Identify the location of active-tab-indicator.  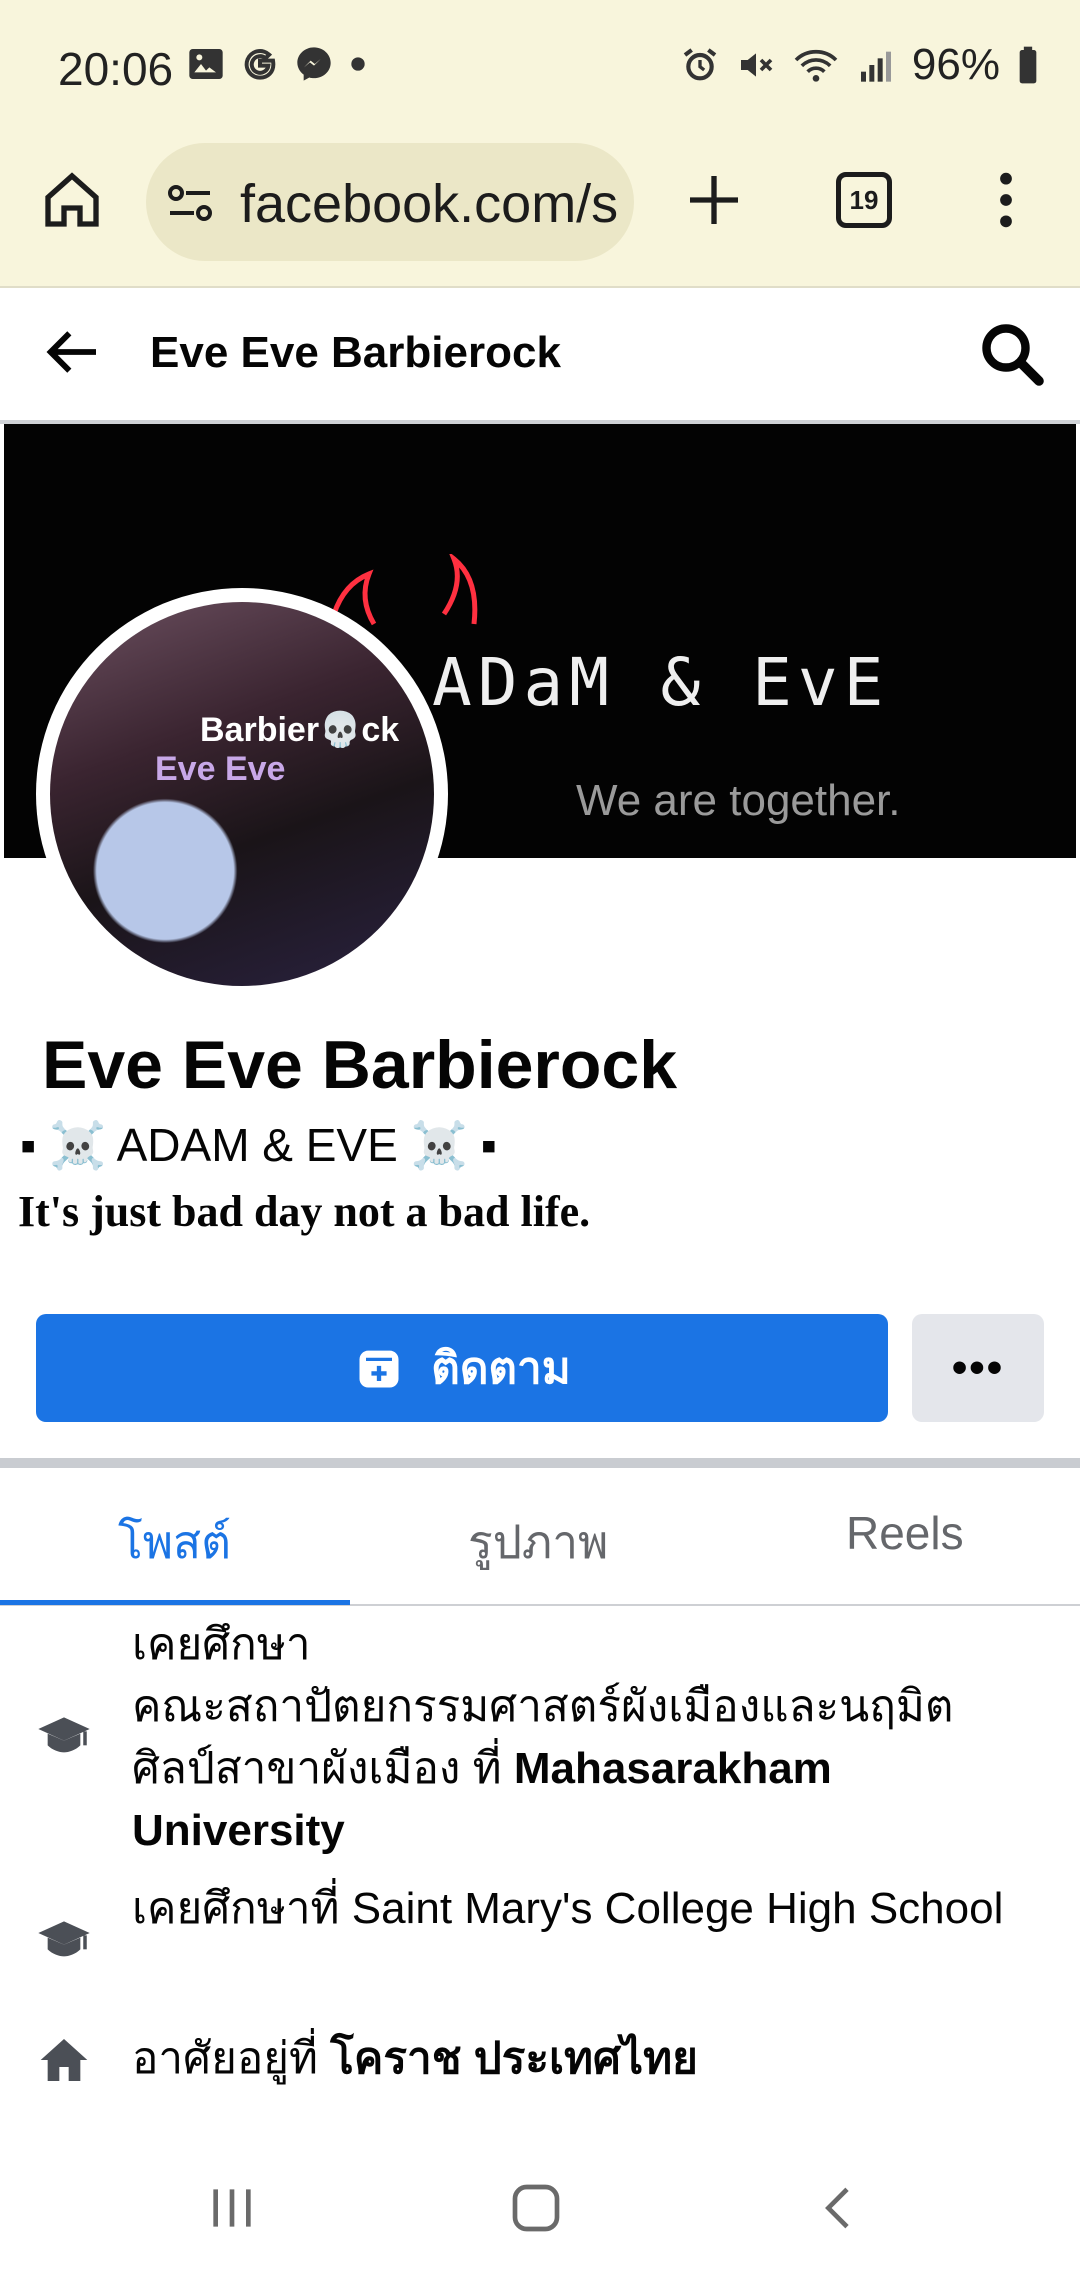
(175, 1602).